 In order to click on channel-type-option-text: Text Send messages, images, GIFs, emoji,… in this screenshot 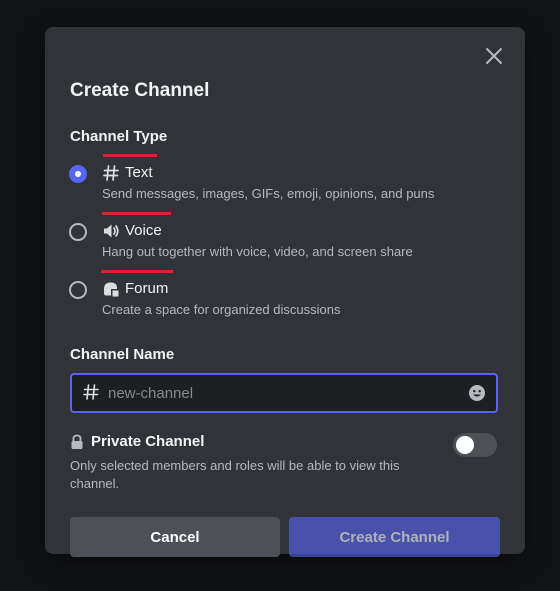, I will do `click(282, 179)`.